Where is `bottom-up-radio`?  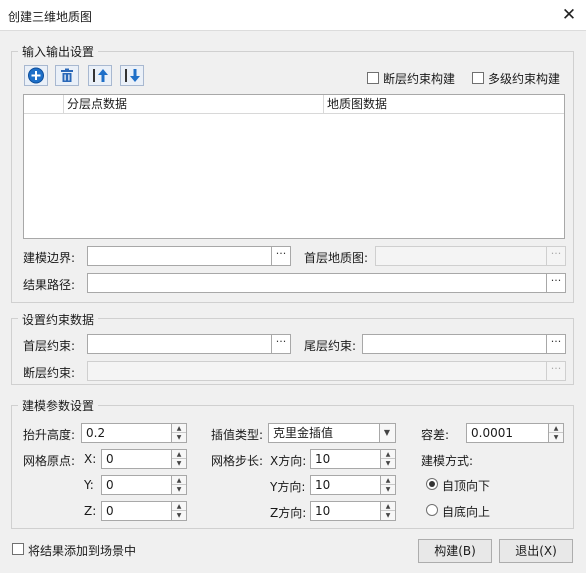
bottom-up-radio is located at coordinates (432, 510).